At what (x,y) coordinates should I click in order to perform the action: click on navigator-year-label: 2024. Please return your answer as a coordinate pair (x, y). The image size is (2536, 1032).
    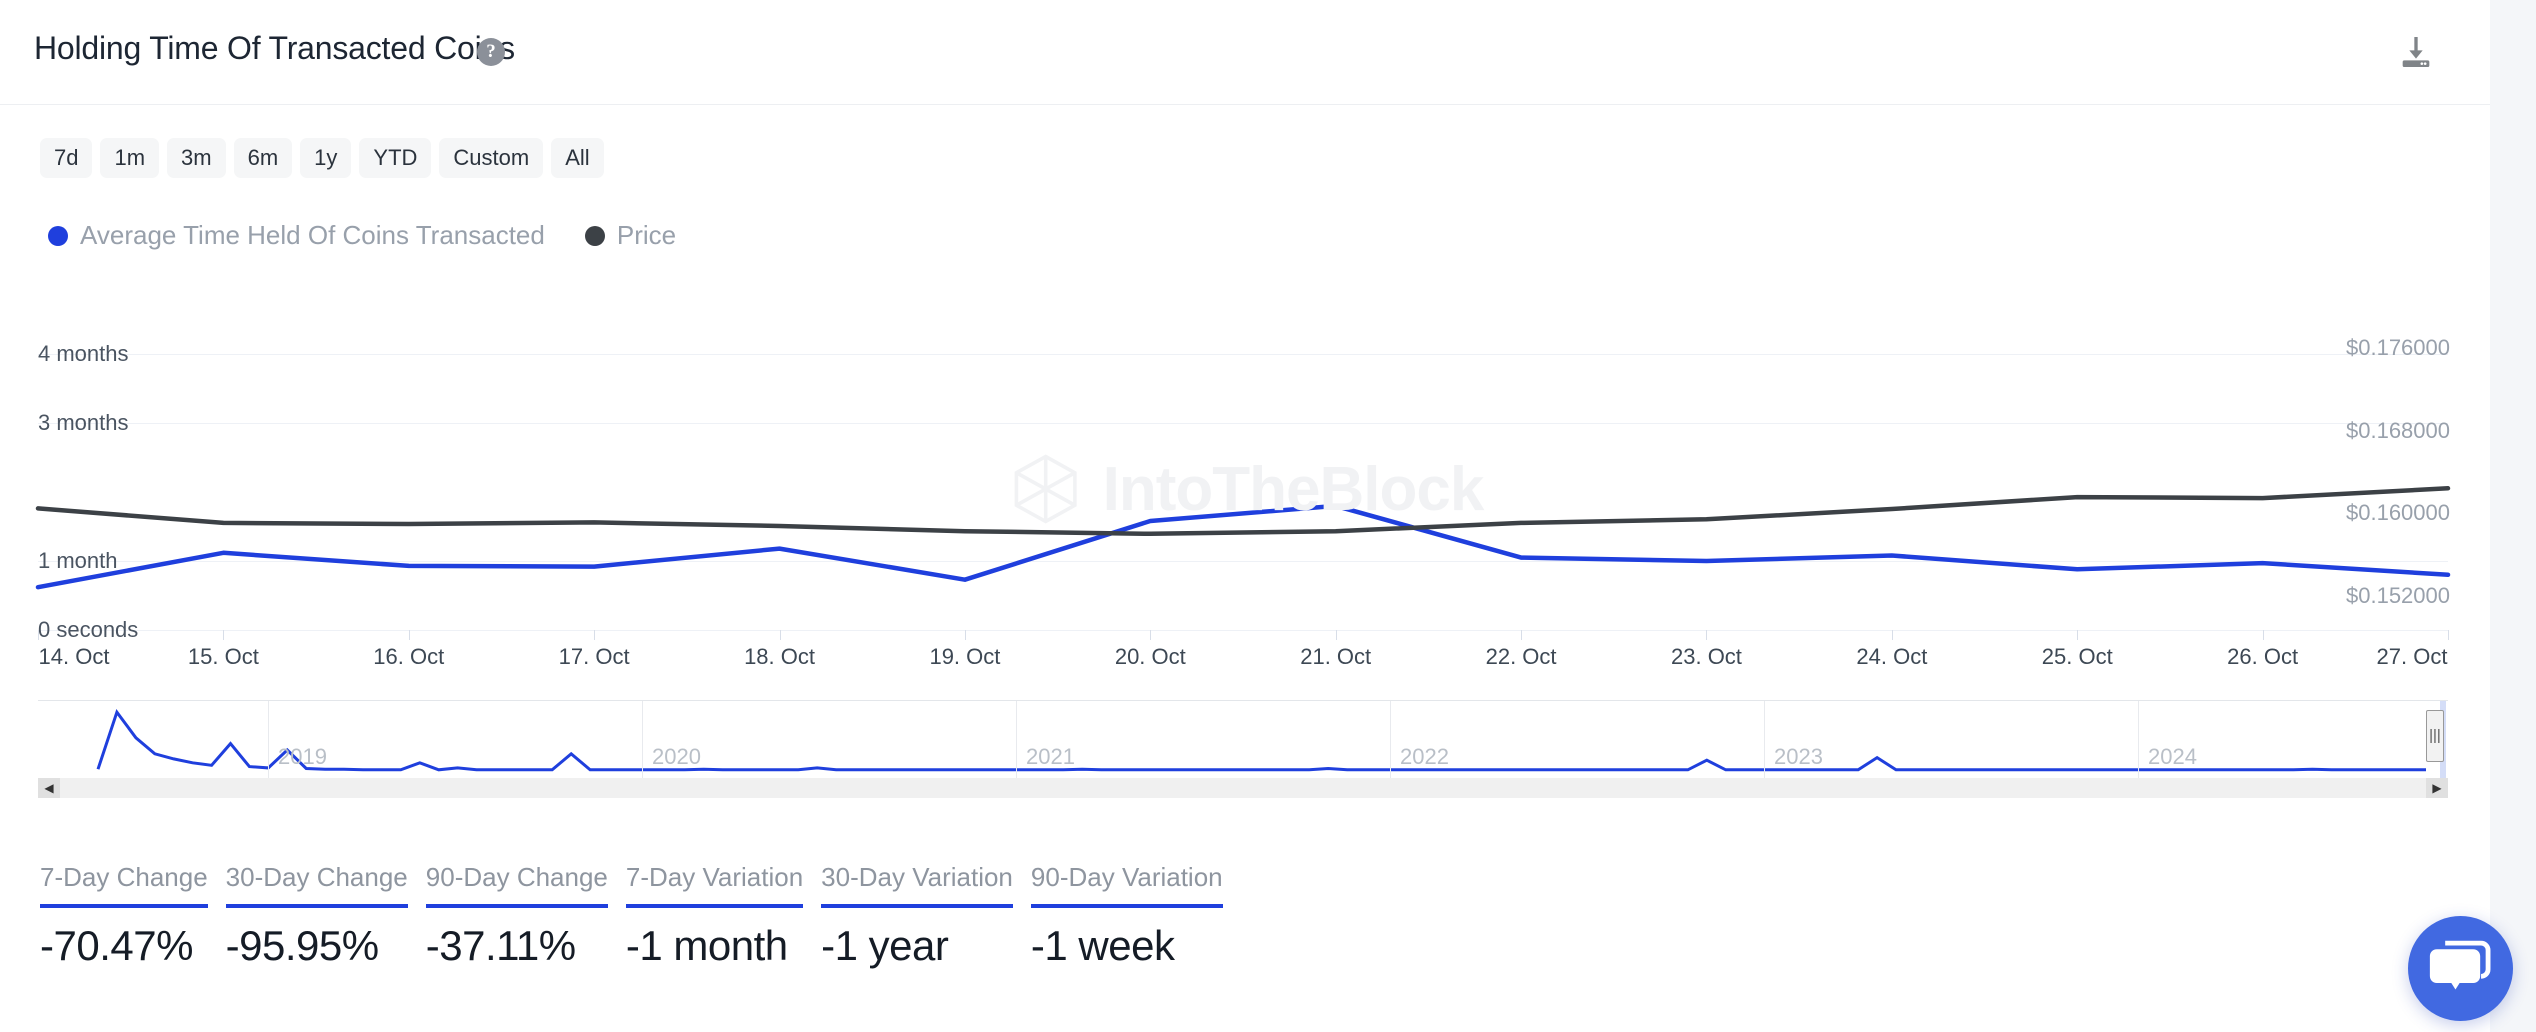
    Looking at the image, I should click on (2172, 756).